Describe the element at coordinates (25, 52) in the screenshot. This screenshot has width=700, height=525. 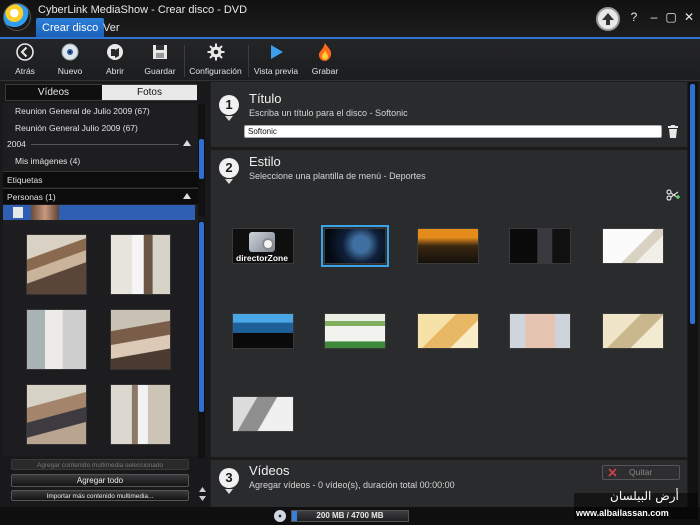
I see `back-arrow-icon` at that location.